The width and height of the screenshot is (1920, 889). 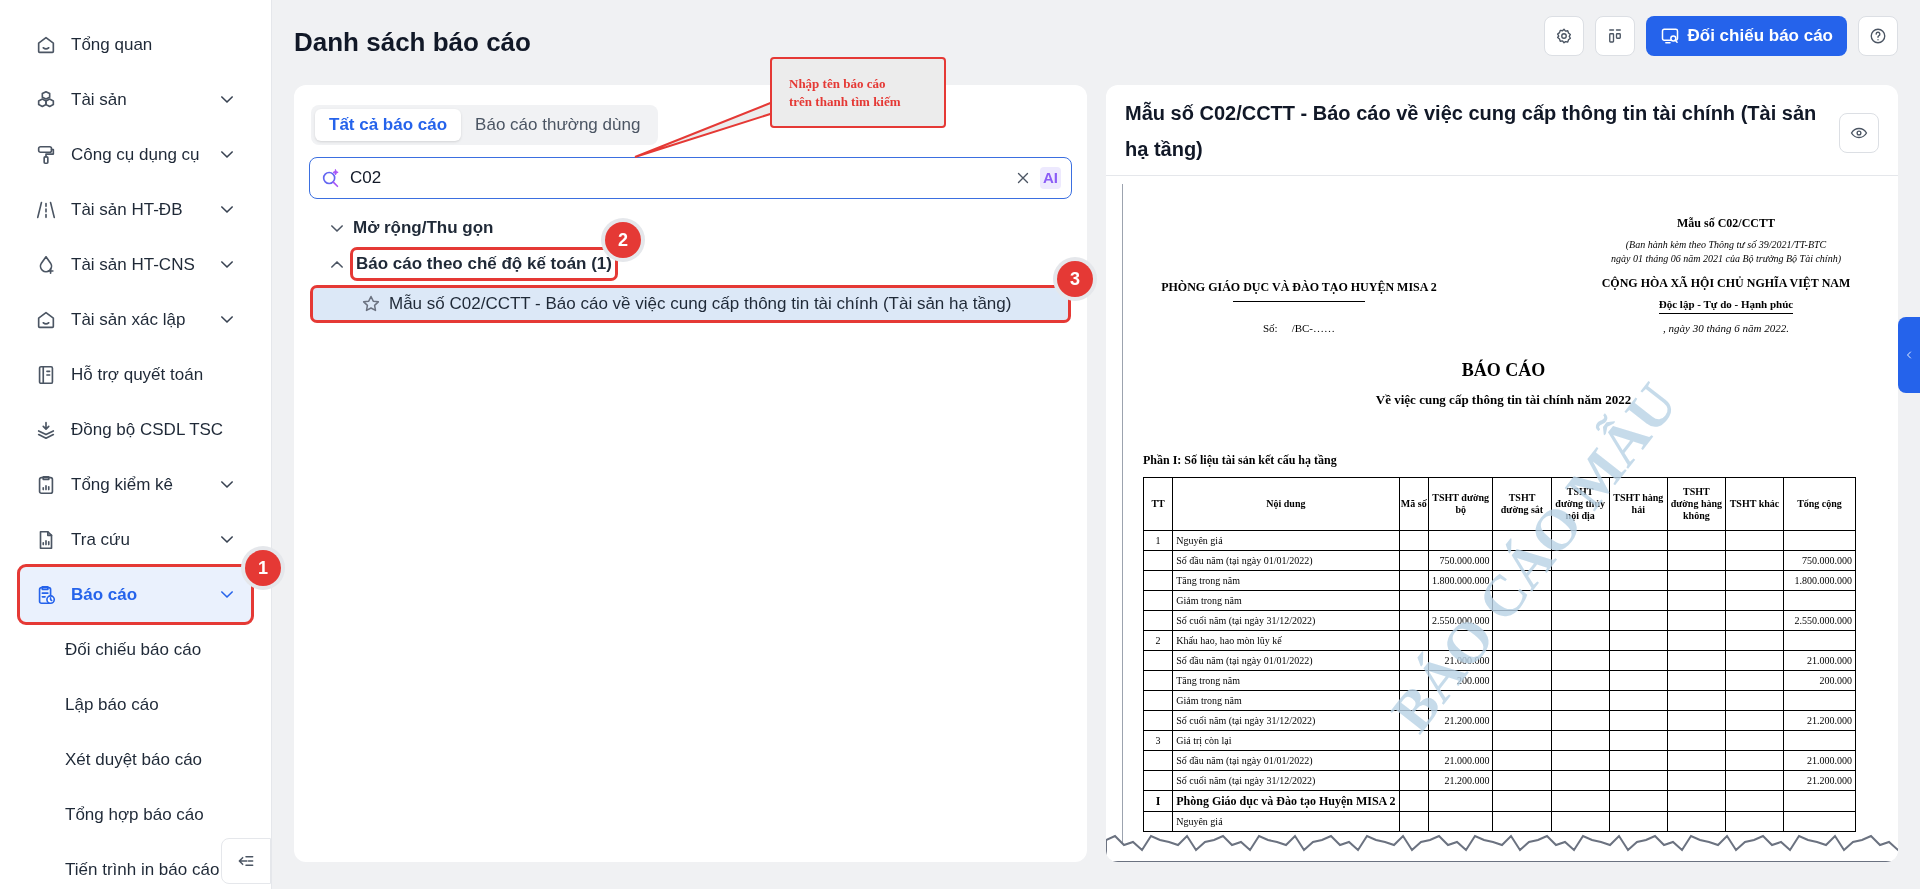 What do you see at coordinates (1726, 328) in the screenshot?
I see `document-date: , ngày 30 tháng 6 năm 2022.` at bounding box center [1726, 328].